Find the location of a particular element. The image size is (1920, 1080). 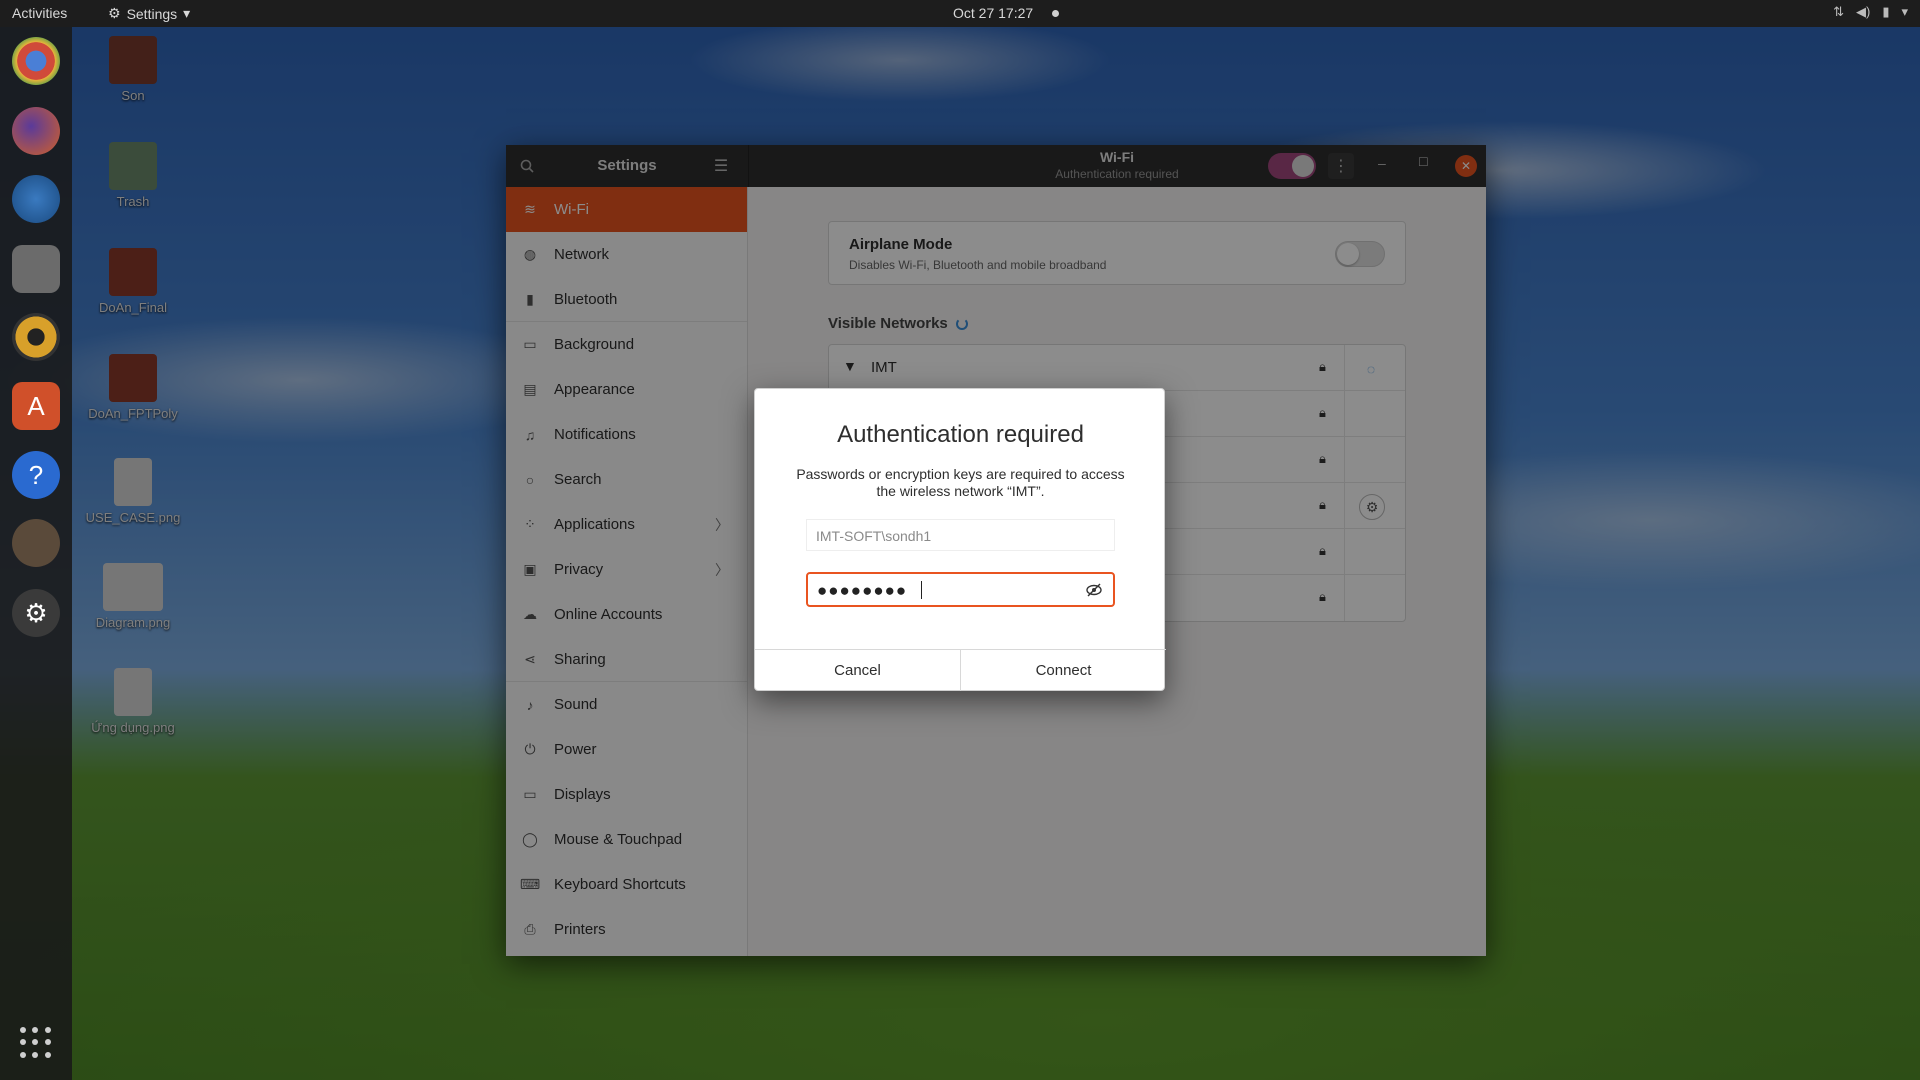

software-launcher: A is located at coordinates (36, 406).